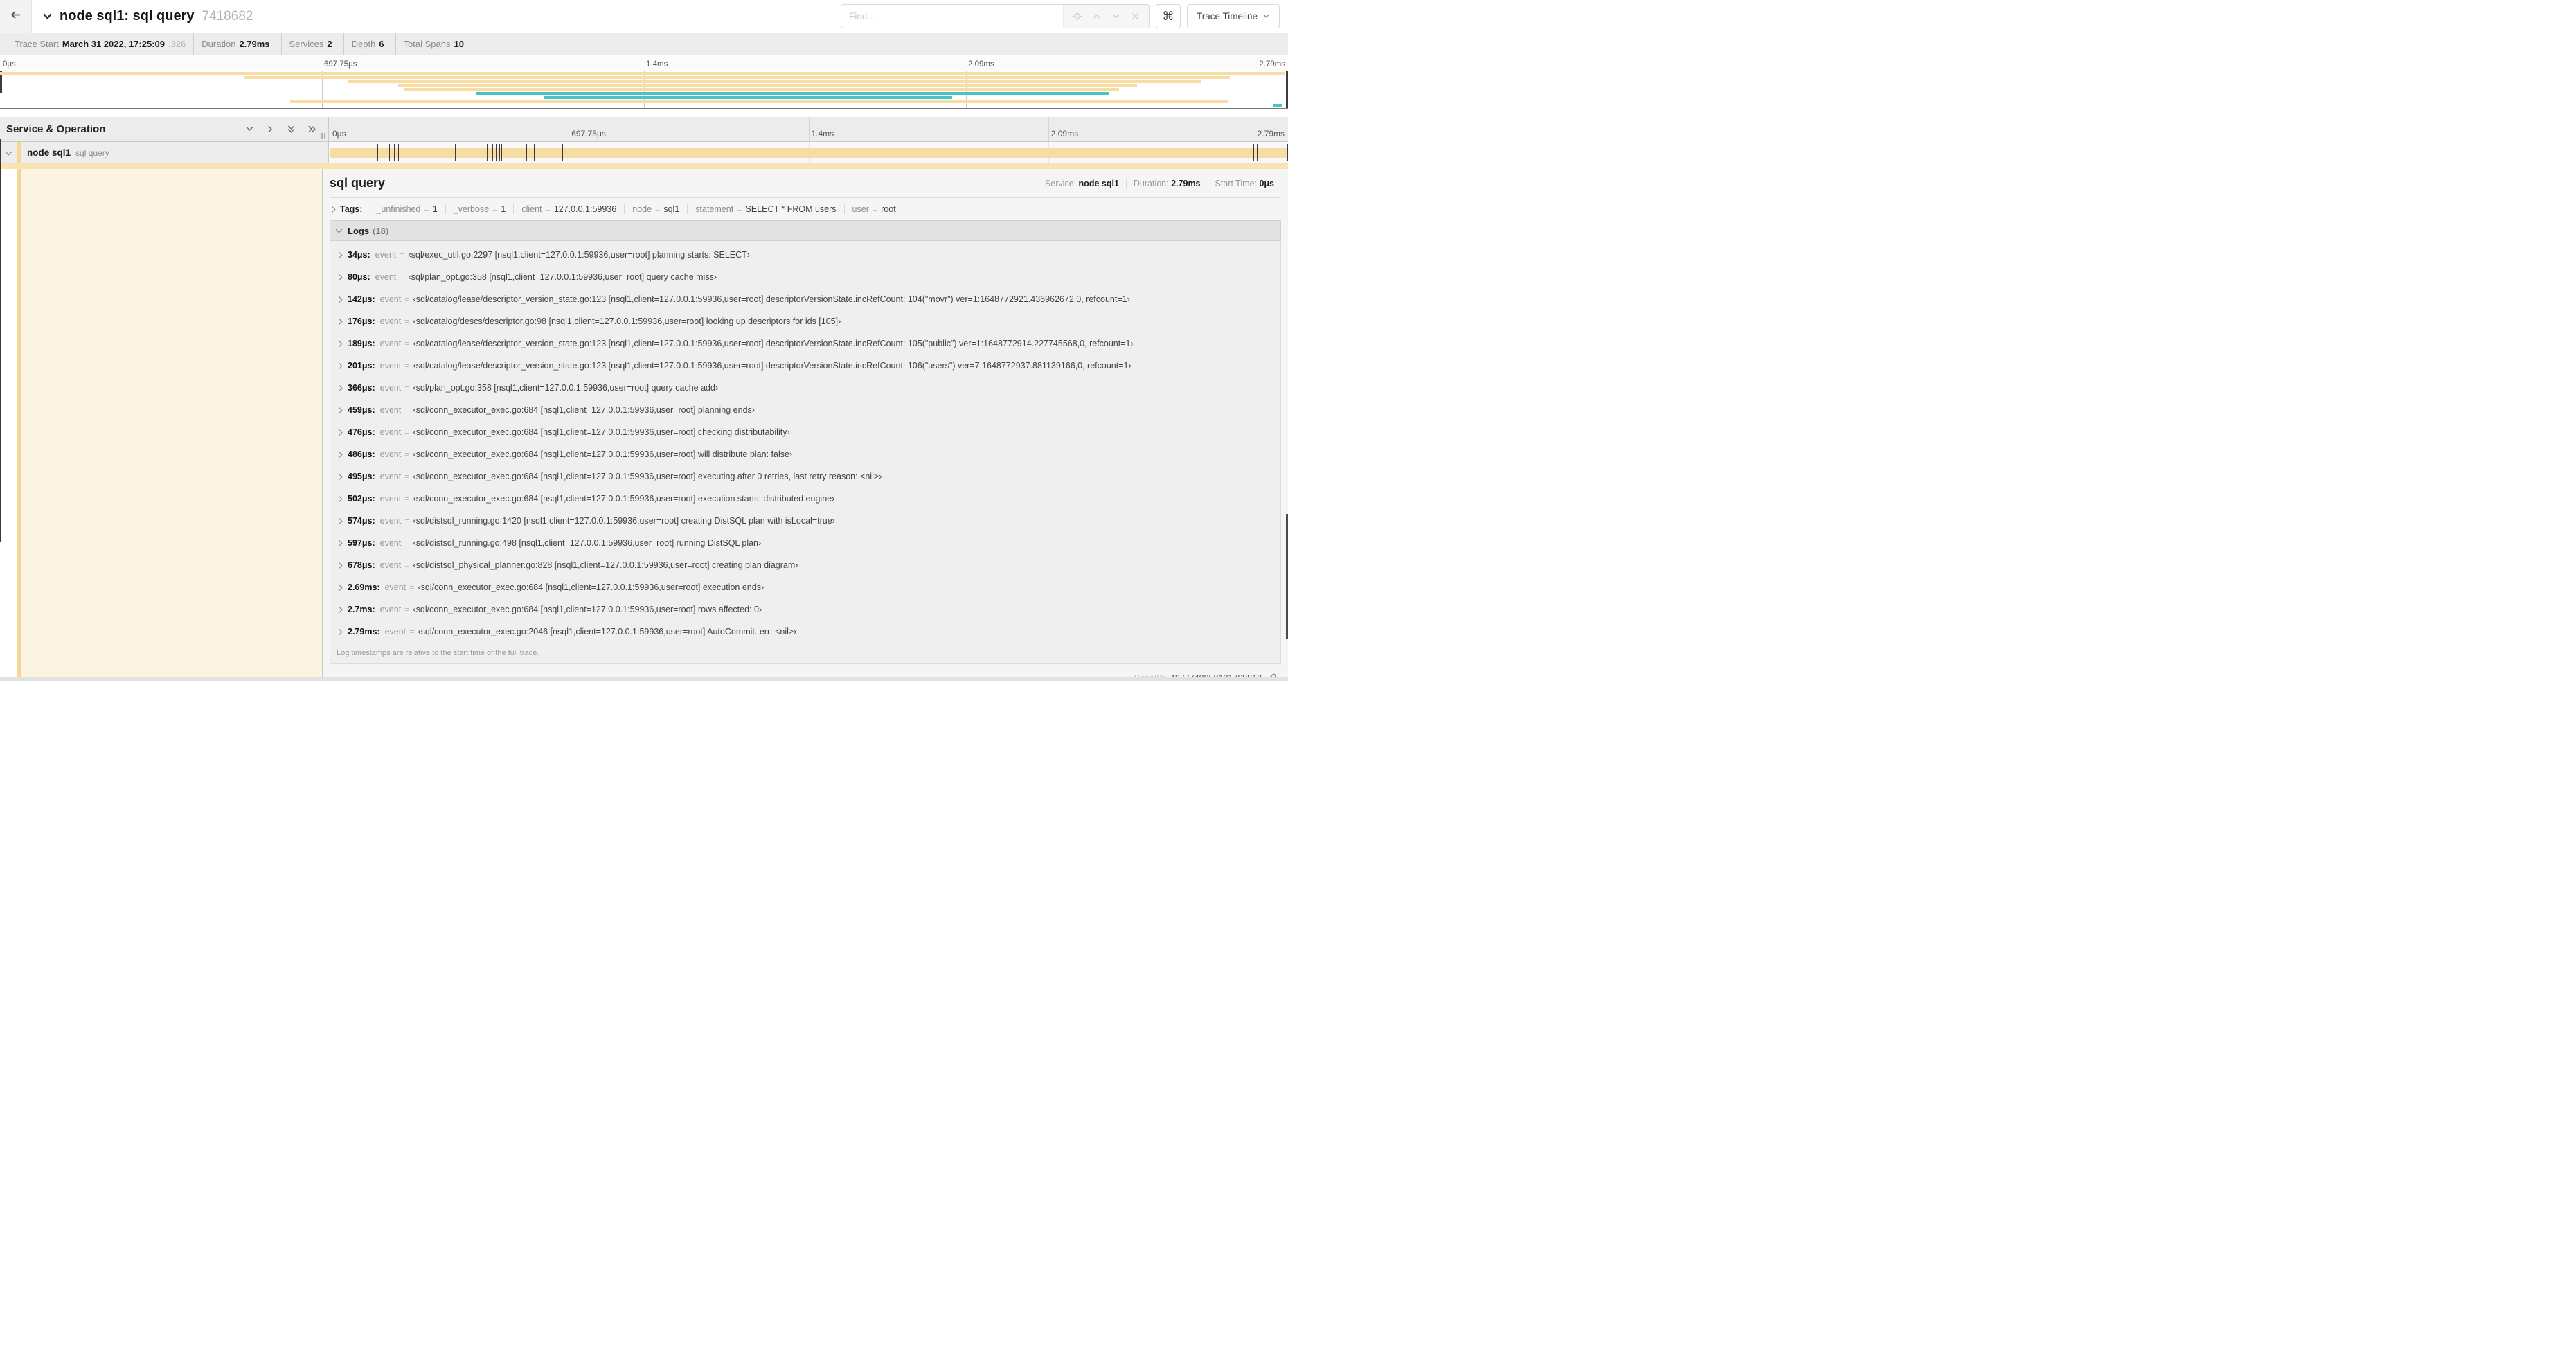 This screenshot has width=2576, height=1363. What do you see at coordinates (406, 209) in the screenshot?
I see `tag-item: _unfinished = 1` at bounding box center [406, 209].